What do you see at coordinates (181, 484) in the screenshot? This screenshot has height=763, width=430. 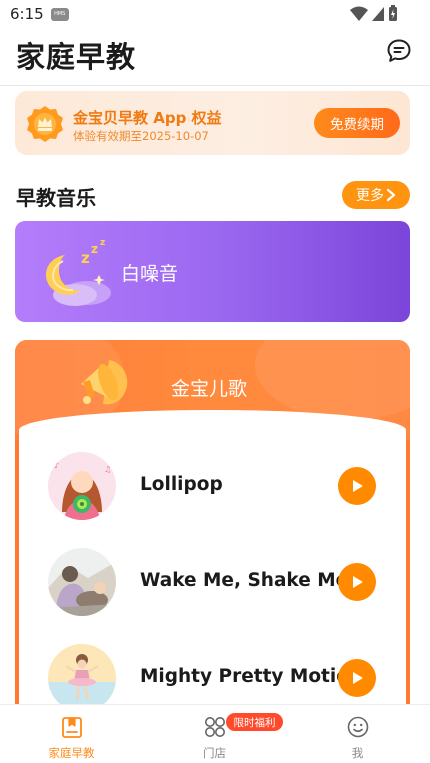 I see `song-title: Lollipop` at bounding box center [181, 484].